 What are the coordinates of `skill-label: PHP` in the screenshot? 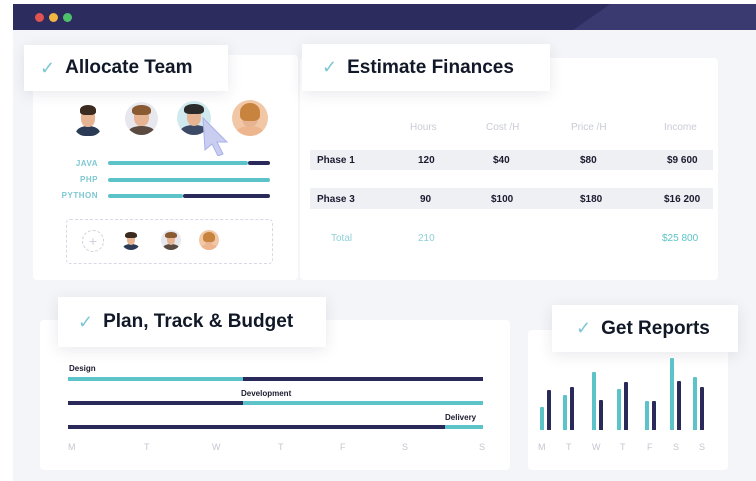 It's located at (89, 179).